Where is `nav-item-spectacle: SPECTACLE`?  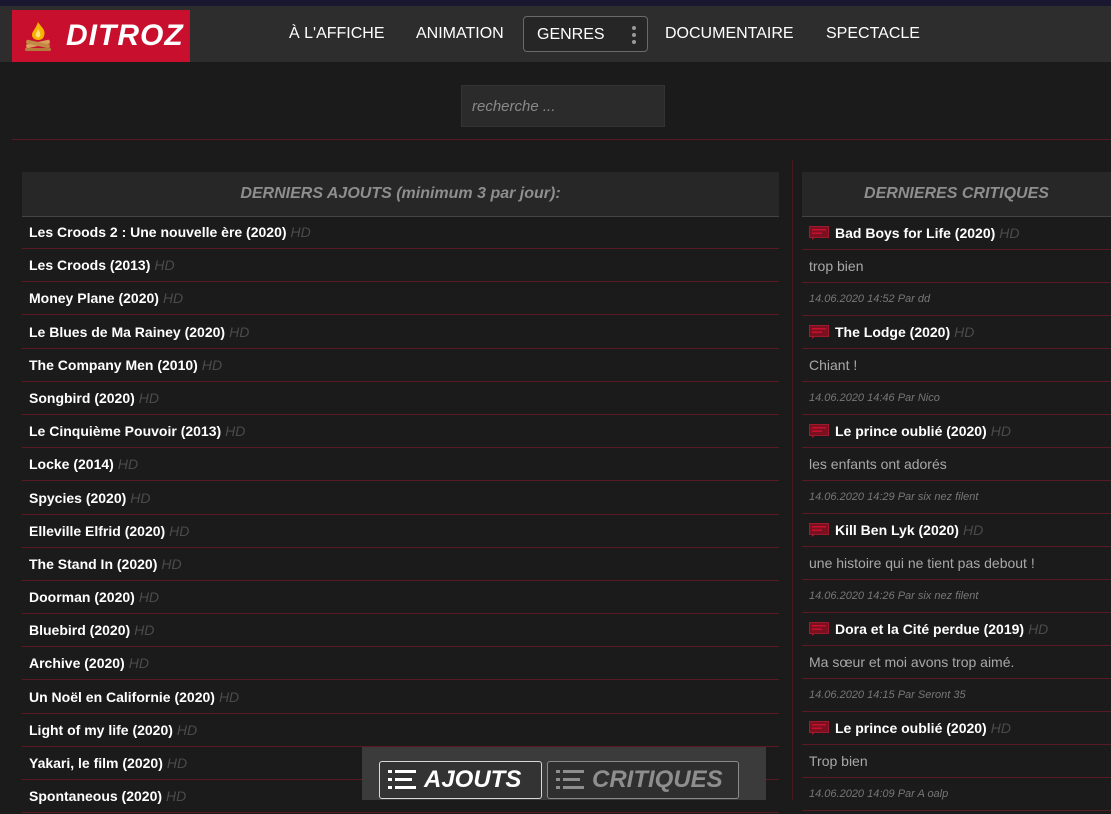 nav-item-spectacle: SPECTACLE is located at coordinates (873, 34).